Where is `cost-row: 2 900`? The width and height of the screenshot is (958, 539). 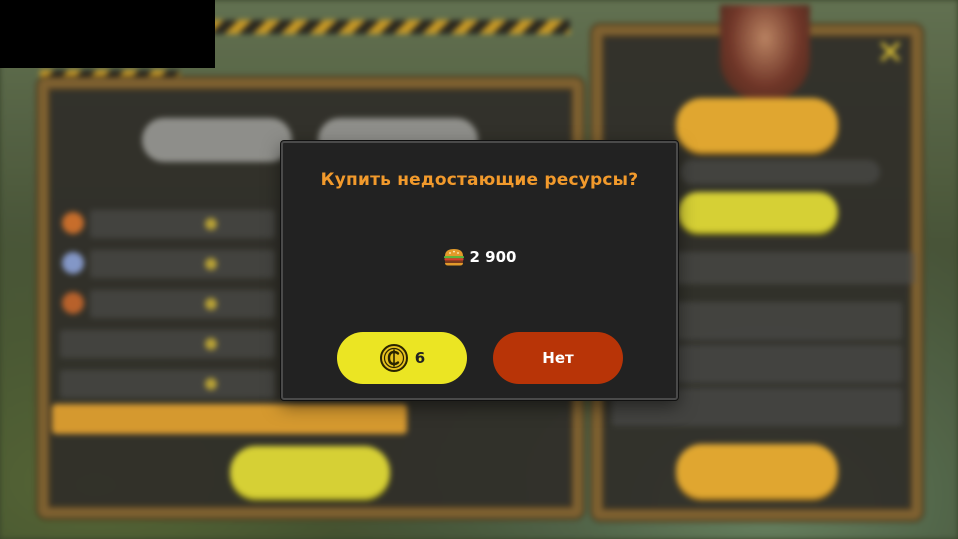 cost-row: 2 900 is located at coordinates (479, 257).